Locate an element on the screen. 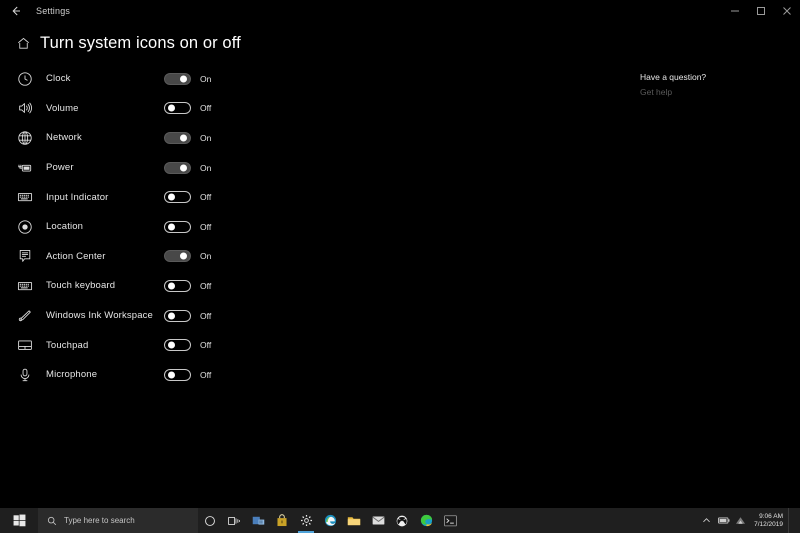 The width and height of the screenshot is (800, 533). xbox-icon is located at coordinates (402, 520).